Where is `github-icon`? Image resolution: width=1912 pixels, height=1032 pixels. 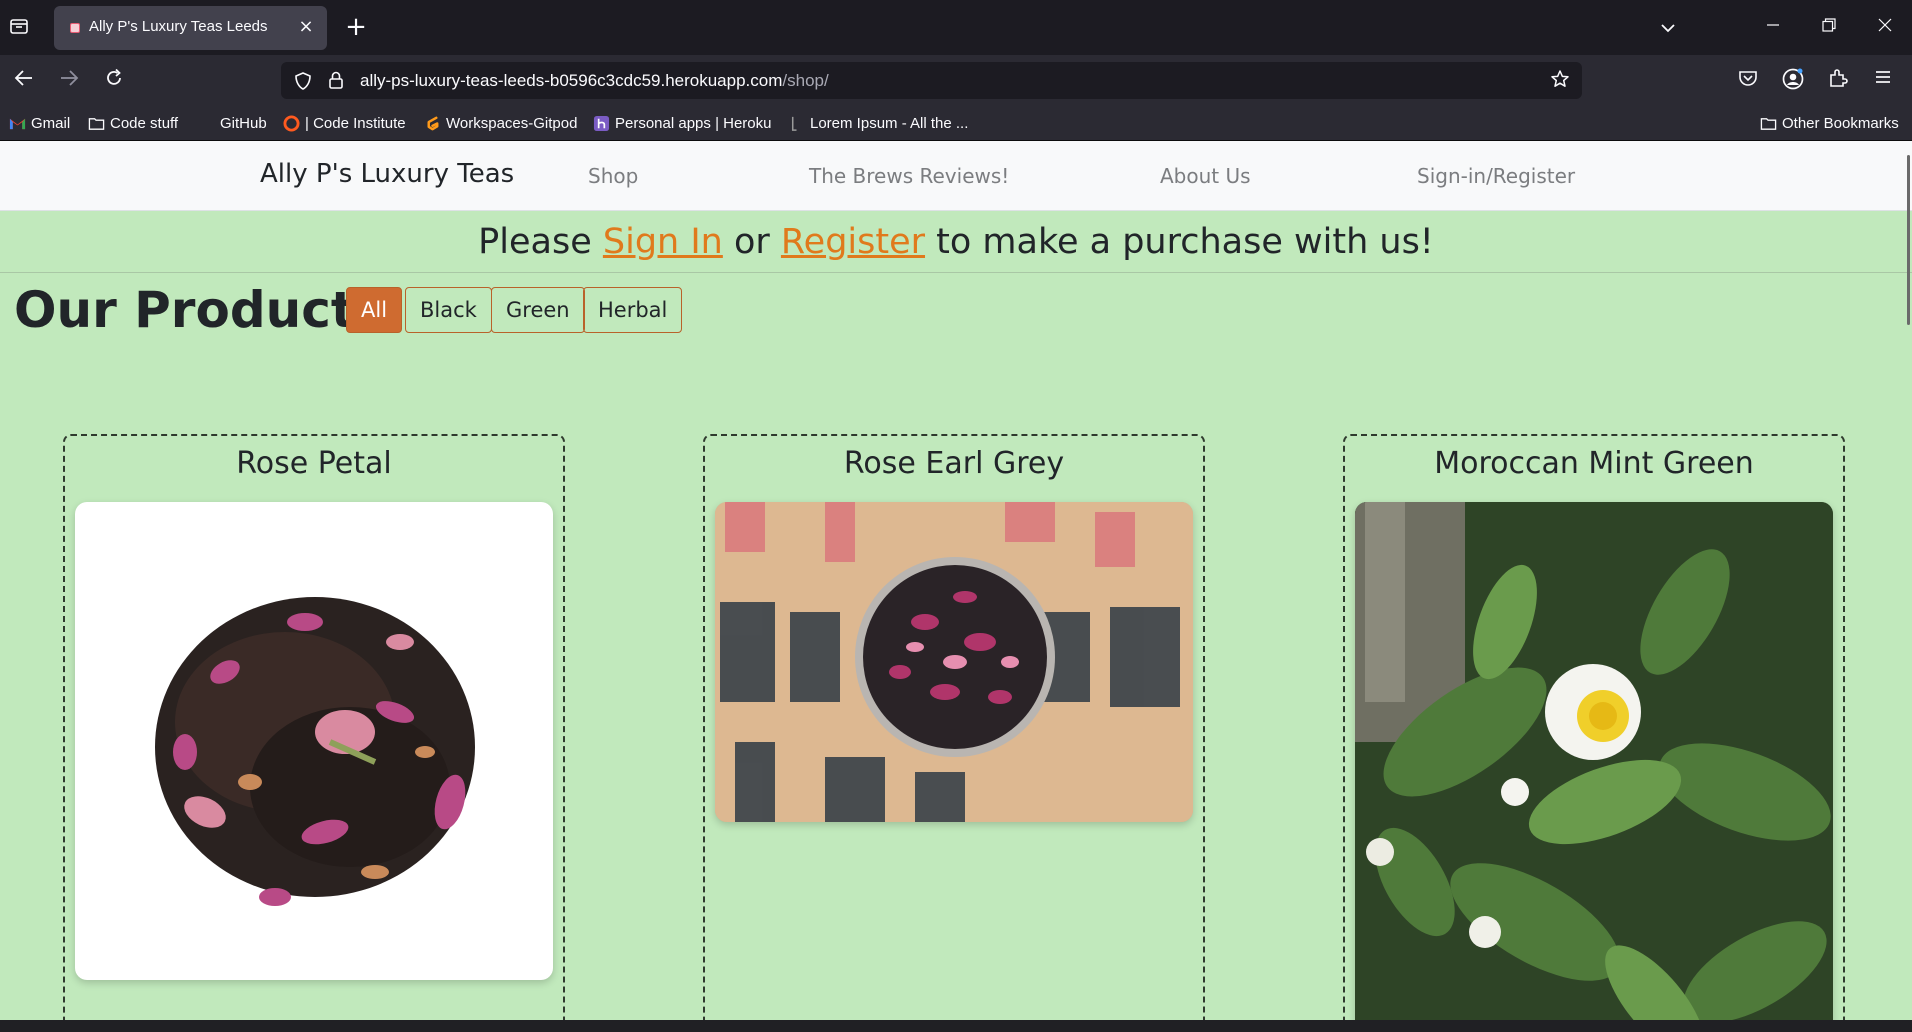
github-icon is located at coordinates (206, 123).